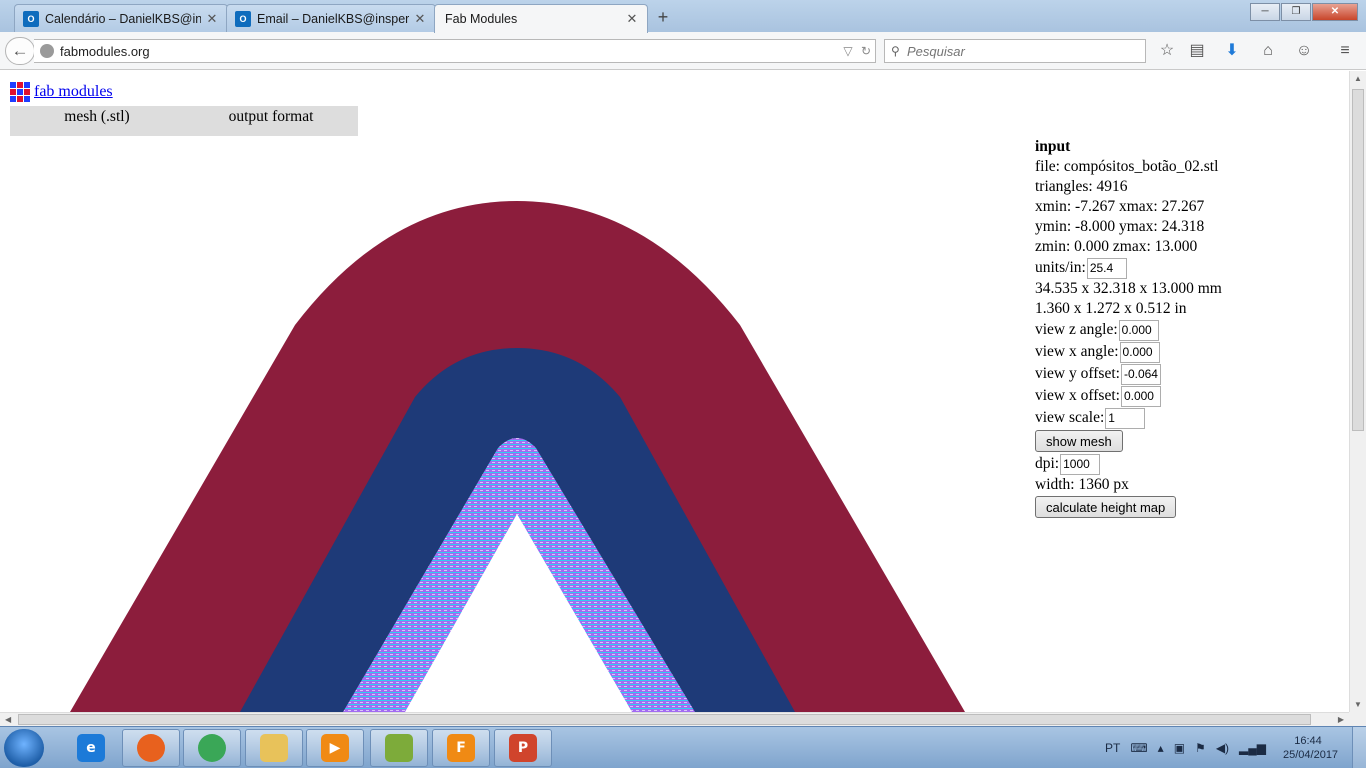 The height and width of the screenshot is (768, 1366). I want to click on tab-fab-modules: Fab Modules ✕, so click(541, 18).